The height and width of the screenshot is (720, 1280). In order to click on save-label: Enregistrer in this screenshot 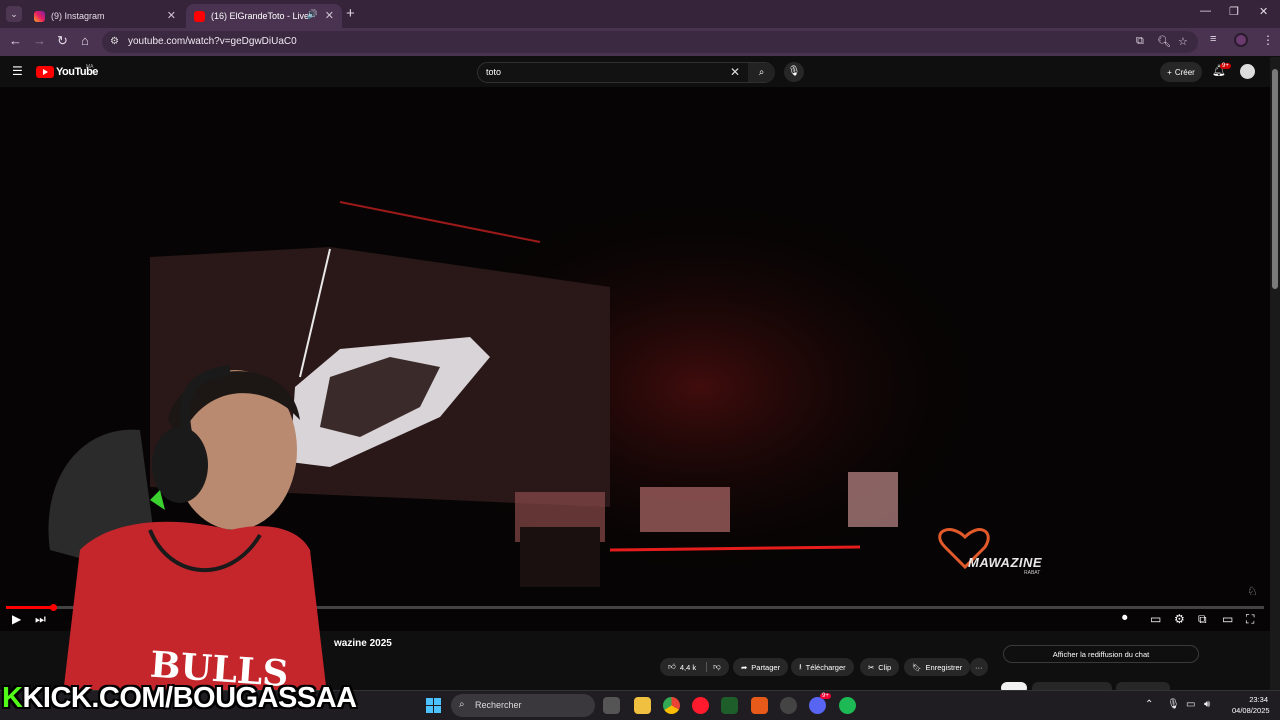, I will do `click(944, 667)`.